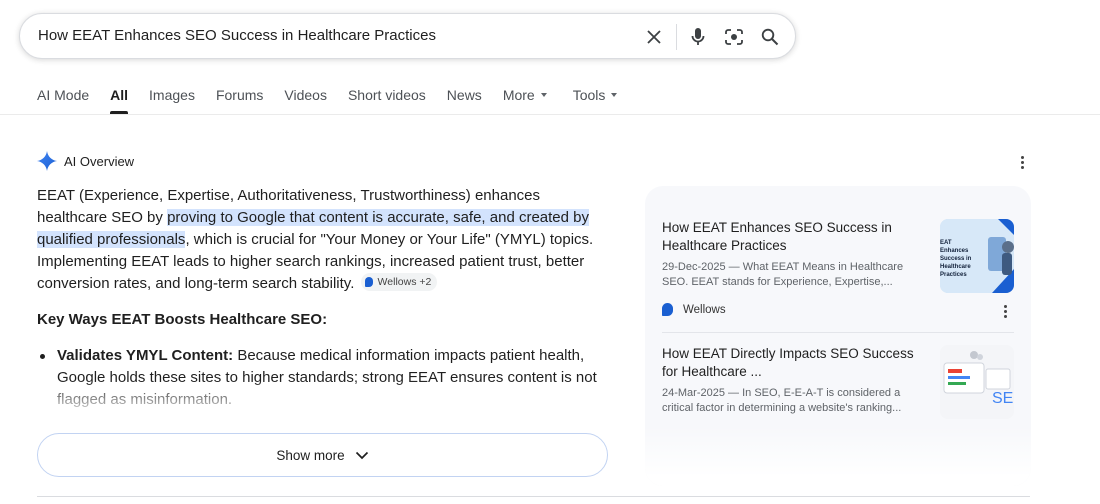 This screenshot has height=504, width=1100. What do you see at coordinates (977, 382) in the screenshot?
I see `source-thumbnail: SE` at bounding box center [977, 382].